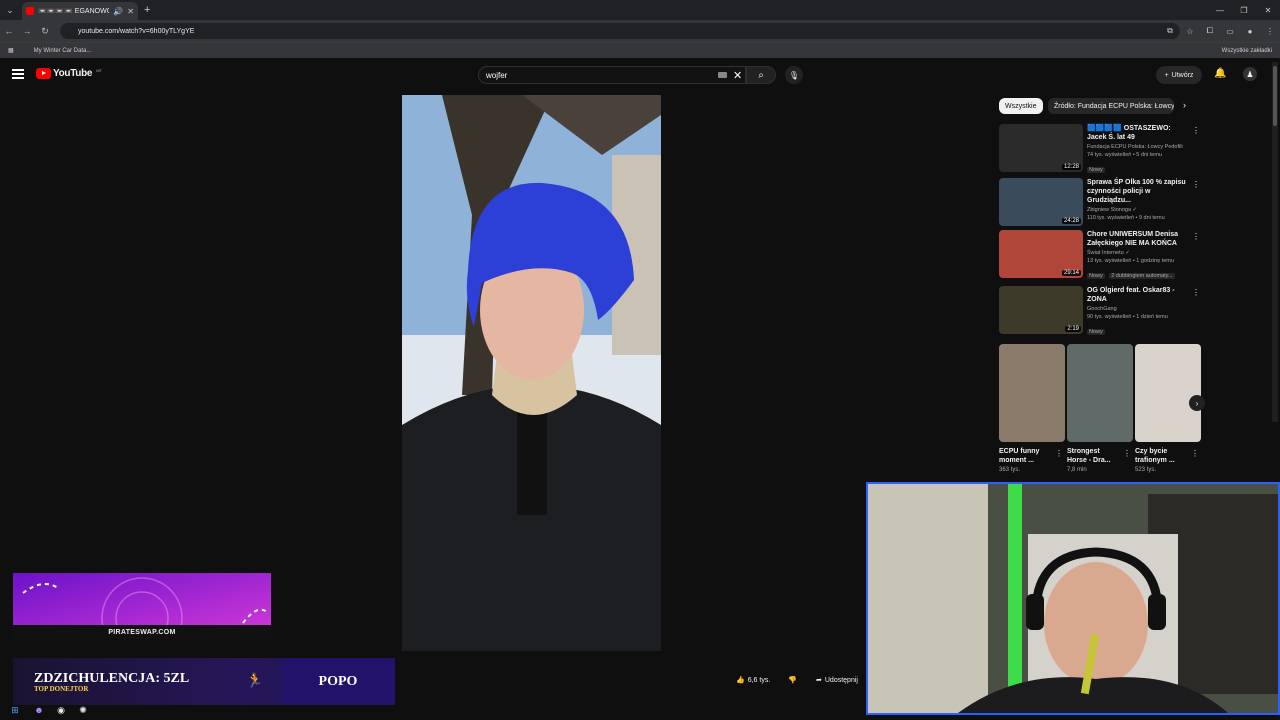 The image size is (1280, 720). What do you see at coordinates (10, 10) in the screenshot?
I see `tab-search-icon: ⌄` at bounding box center [10, 10].